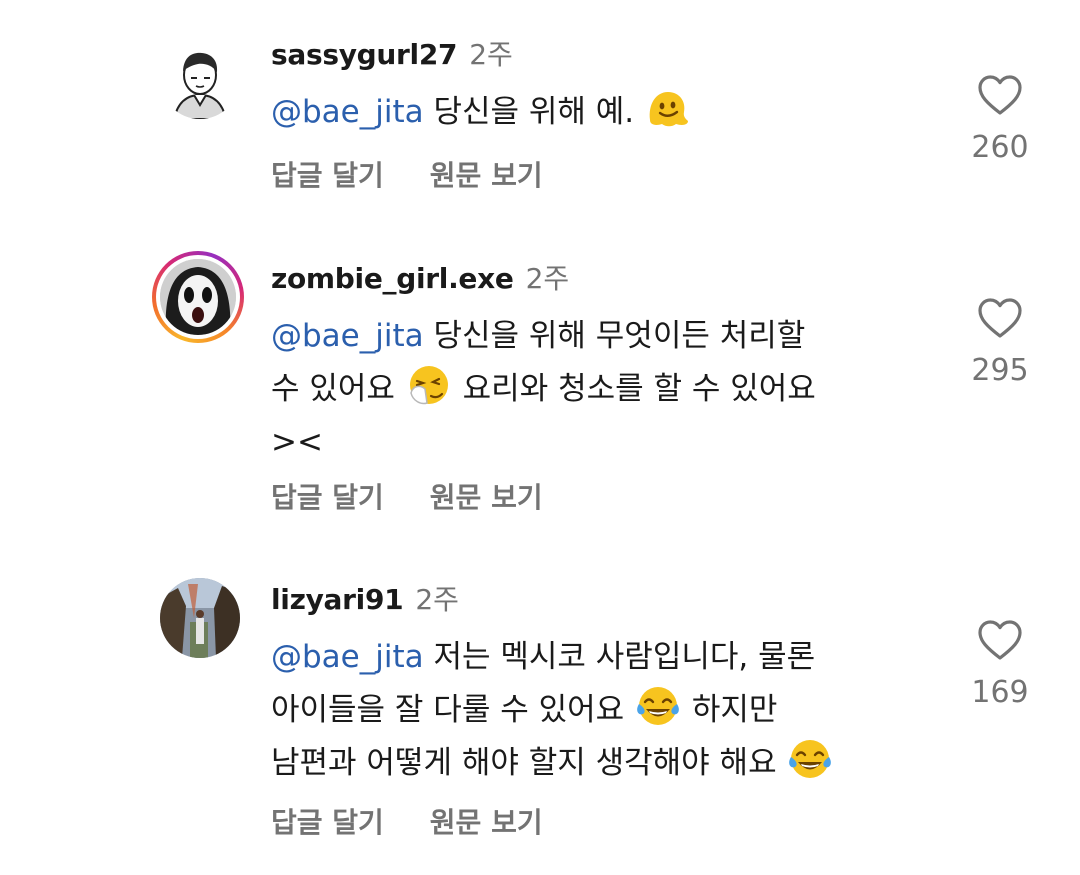  I want to click on avatar-story-ring, so click(198, 297).